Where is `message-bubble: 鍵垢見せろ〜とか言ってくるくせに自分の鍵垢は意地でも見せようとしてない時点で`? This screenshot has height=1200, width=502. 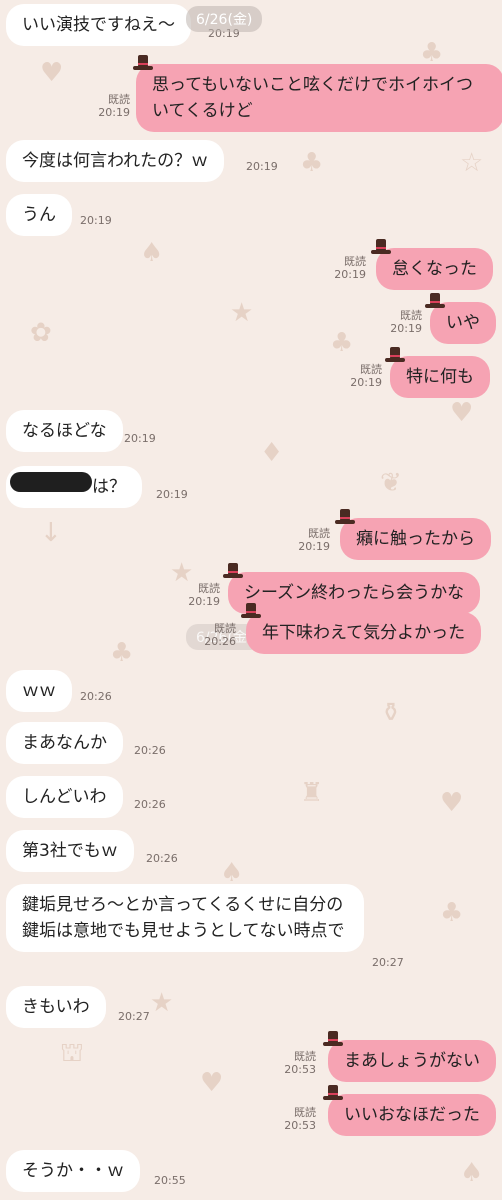 message-bubble: 鍵垢見せろ〜とか言ってくるくせに自分の鍵垢は意地でも見せようとしてない時点で is located at coordinates (185, 918).